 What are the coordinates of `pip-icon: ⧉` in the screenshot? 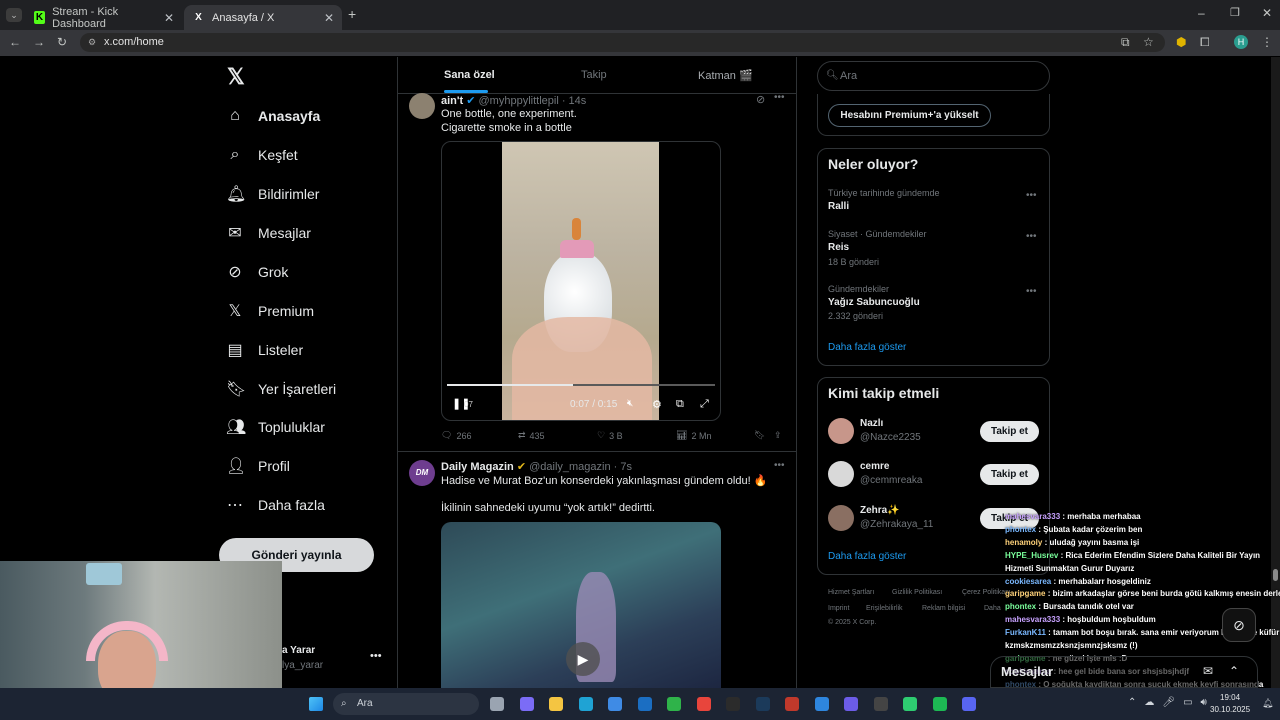 It's located at (680, 404).